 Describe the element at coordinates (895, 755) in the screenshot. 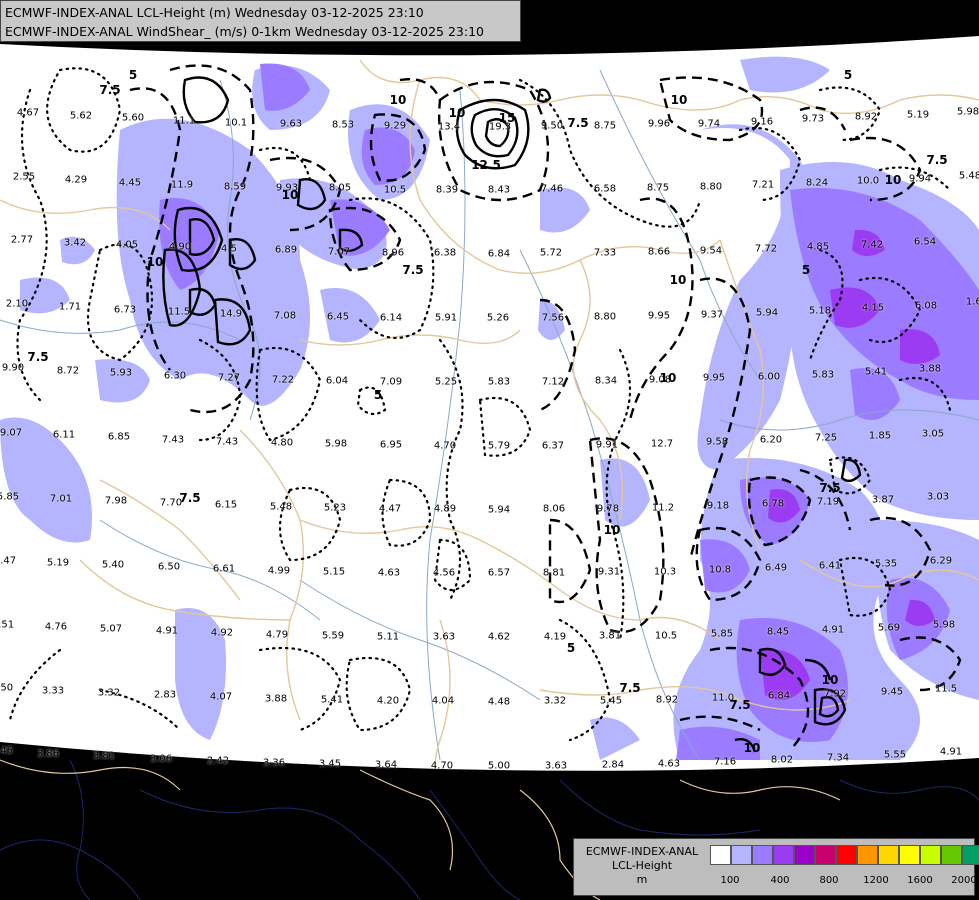

I see `station-value: 5.55` at that location.